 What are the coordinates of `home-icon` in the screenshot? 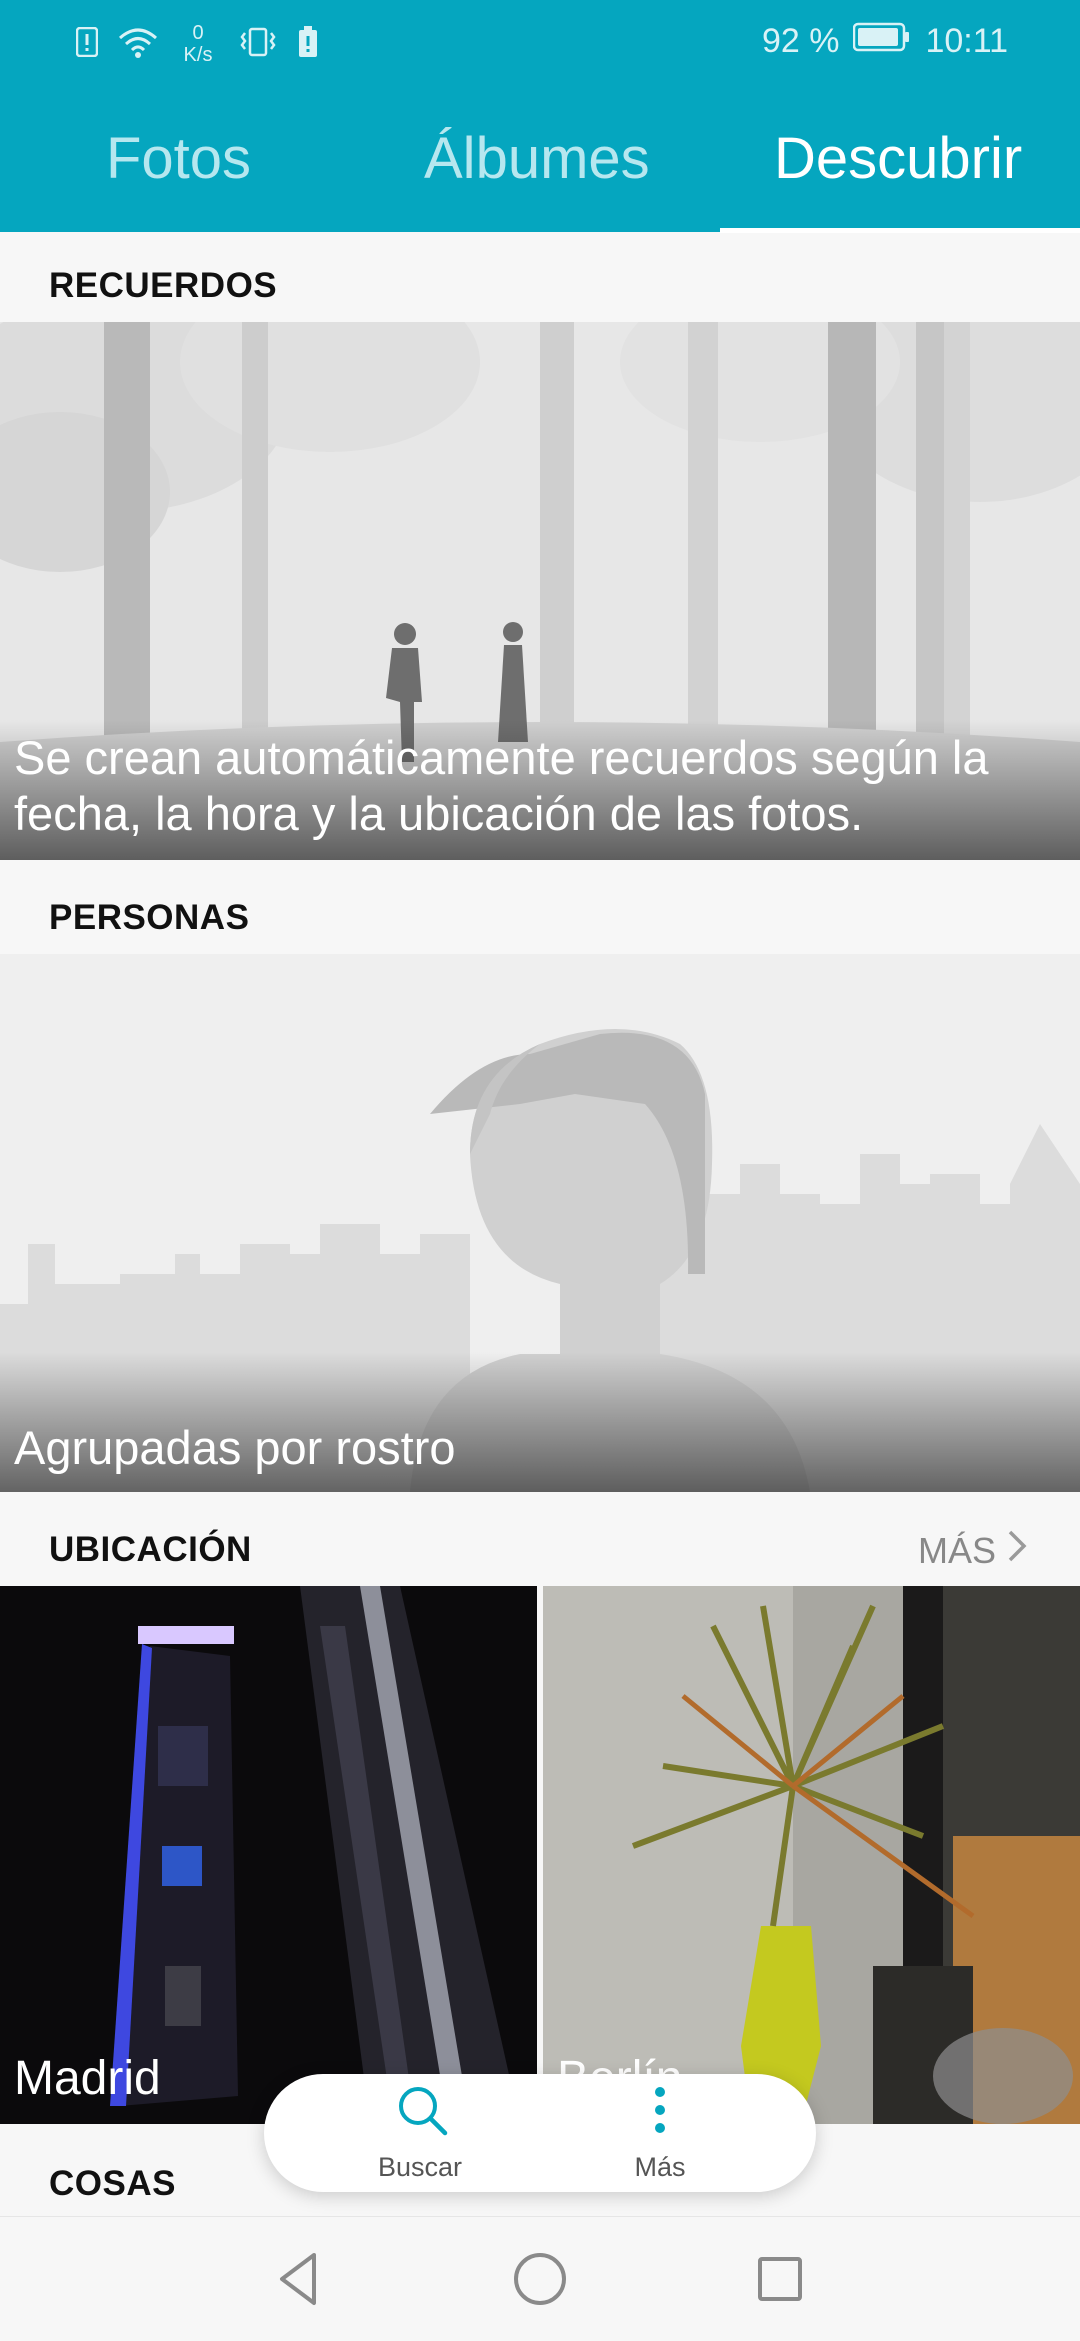 It's located at (540, 2279).